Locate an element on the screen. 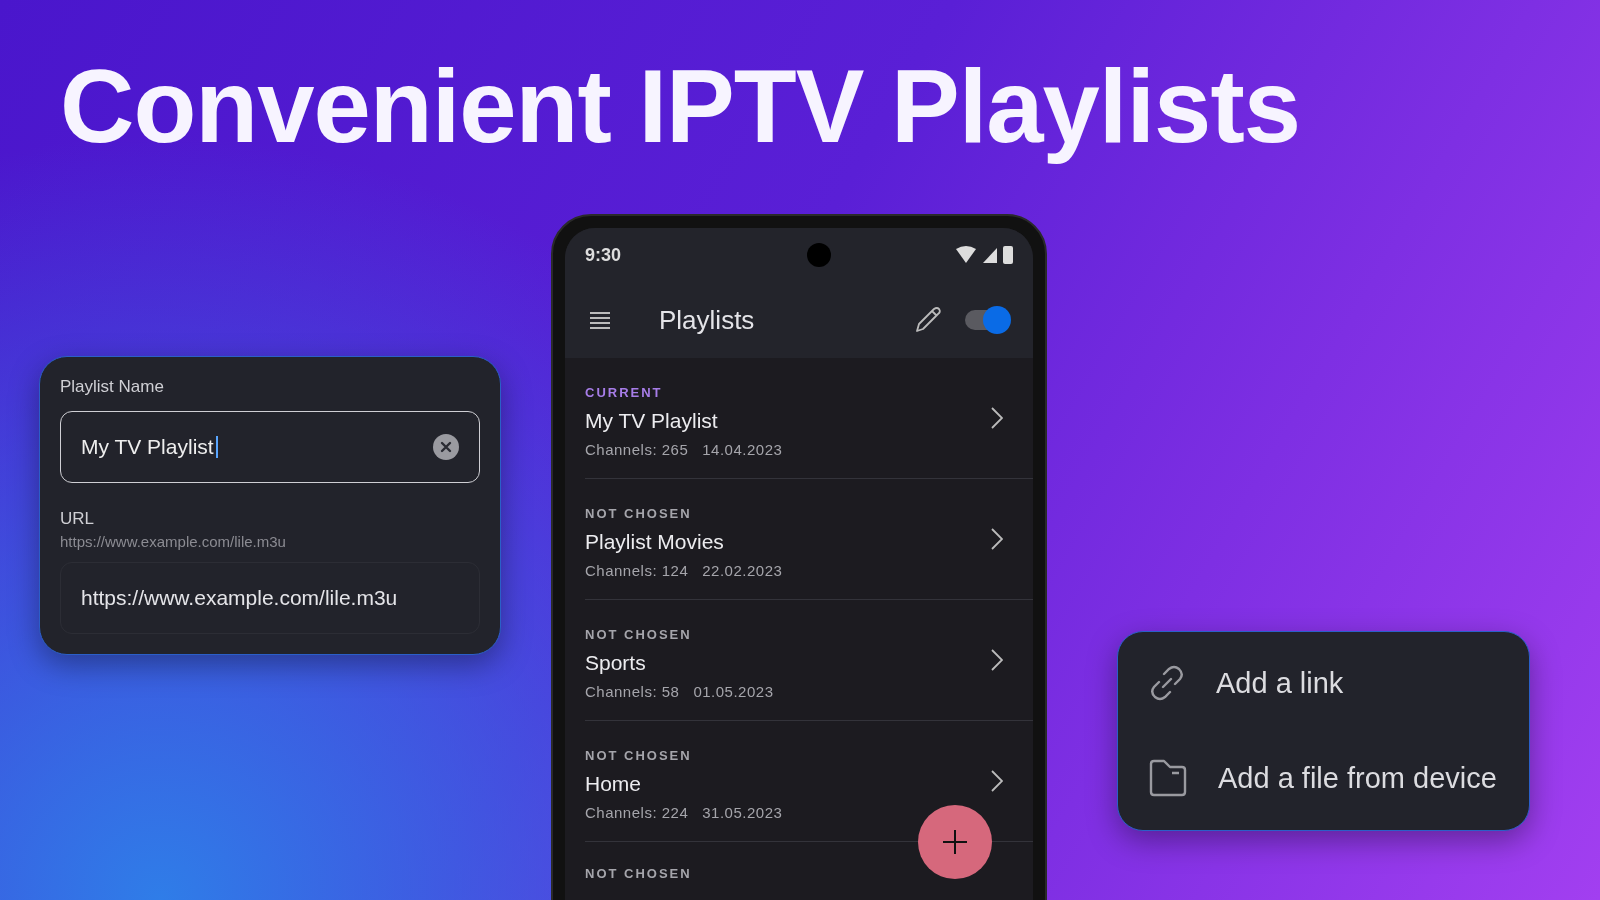  menu-item: Add a link is located at coordinates (1323, 683).